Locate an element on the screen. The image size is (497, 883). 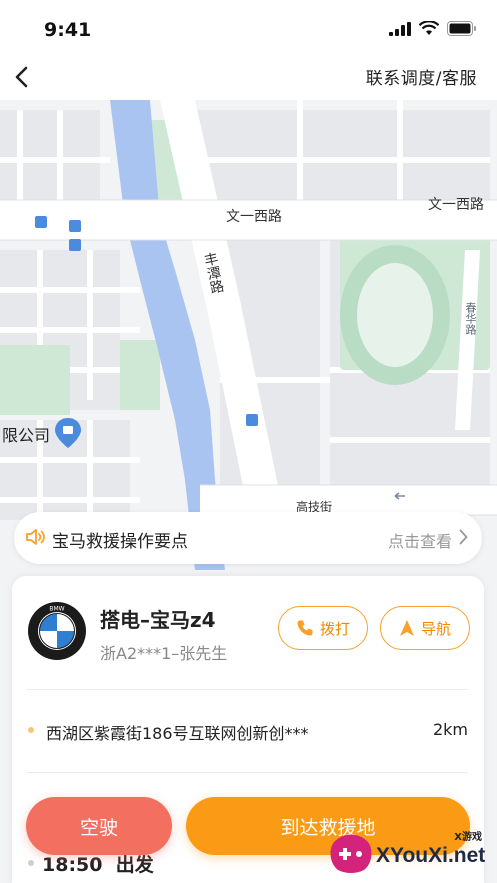
chevron-right-icon is located at coordinates (463, 537).